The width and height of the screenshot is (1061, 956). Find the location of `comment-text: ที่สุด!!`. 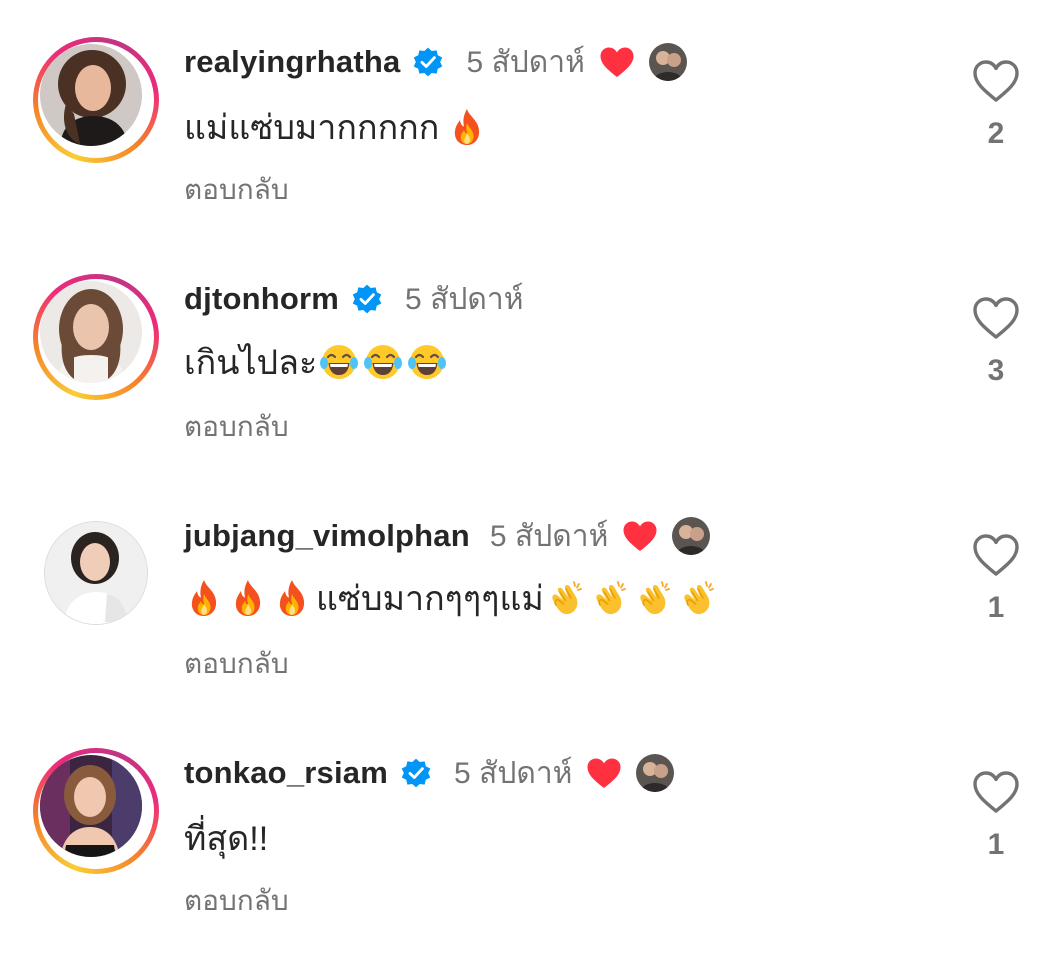

comment-text: ที่สุด!! is located at coordinates (226, 838).